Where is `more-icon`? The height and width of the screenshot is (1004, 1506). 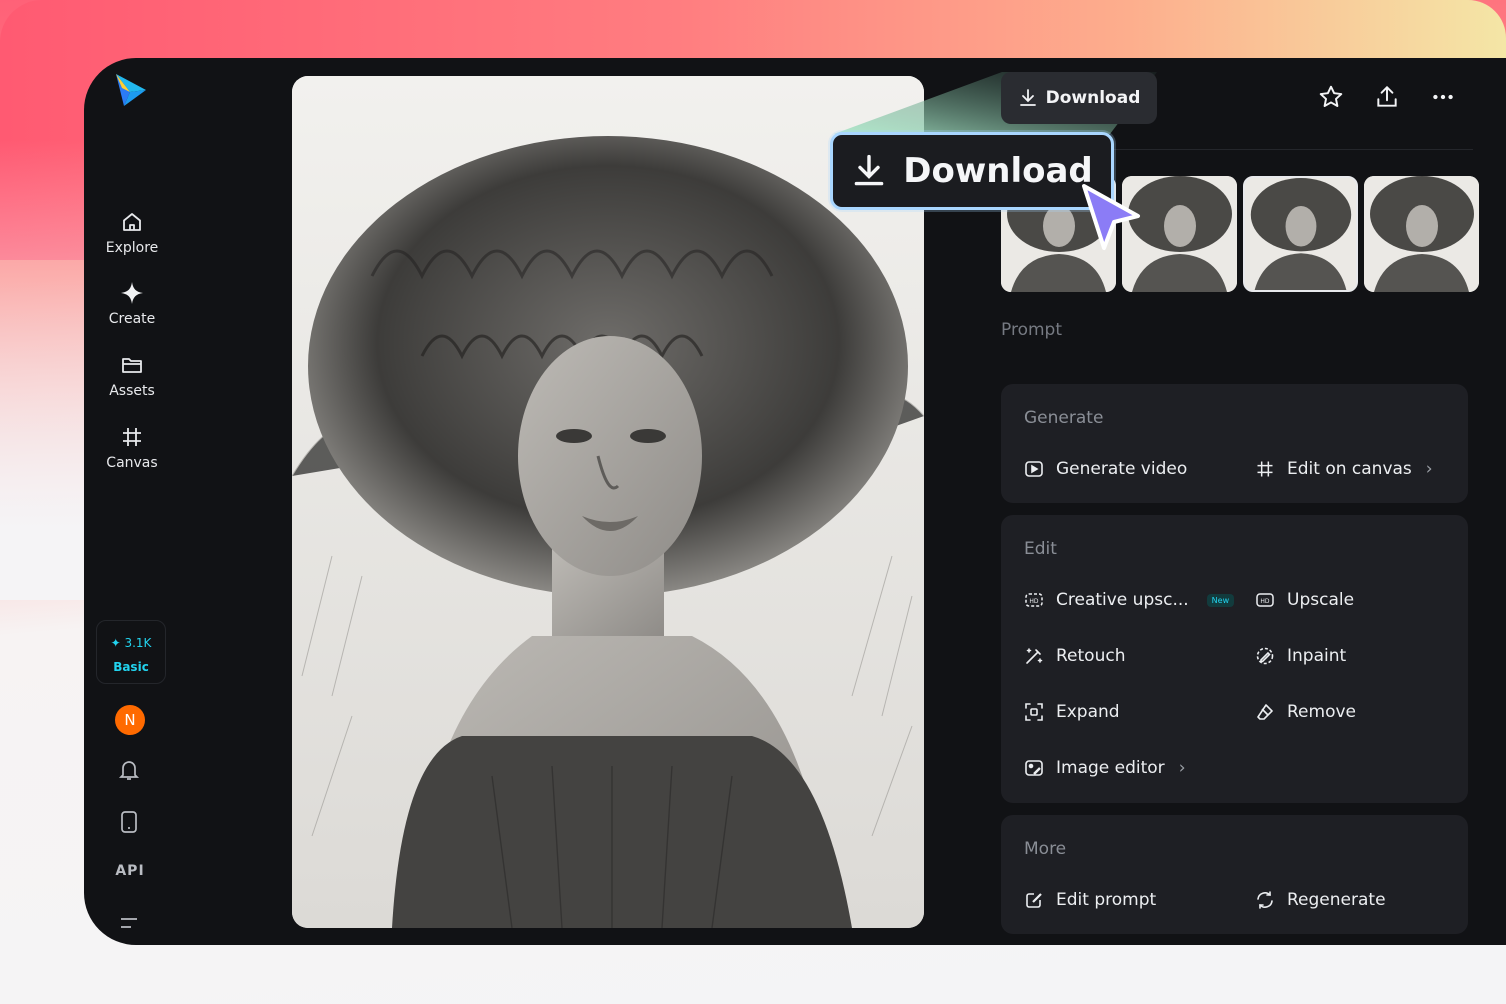 more-icon is located at coordinates (1443, 97).